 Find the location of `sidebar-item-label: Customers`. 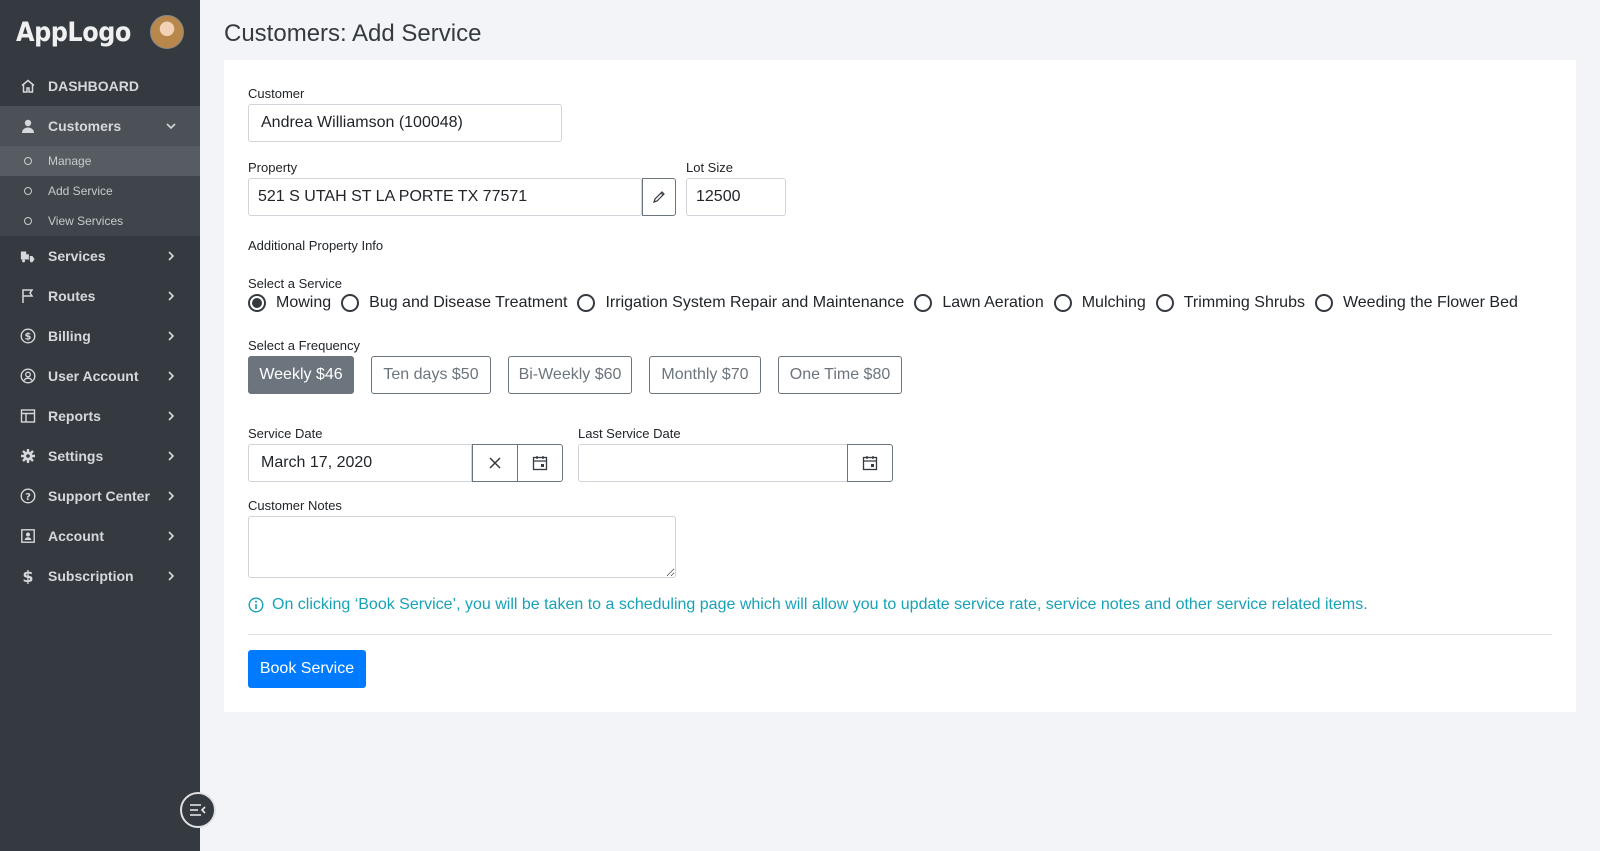

sidebar-item-label: Customers is located at coordinates (85, 126).